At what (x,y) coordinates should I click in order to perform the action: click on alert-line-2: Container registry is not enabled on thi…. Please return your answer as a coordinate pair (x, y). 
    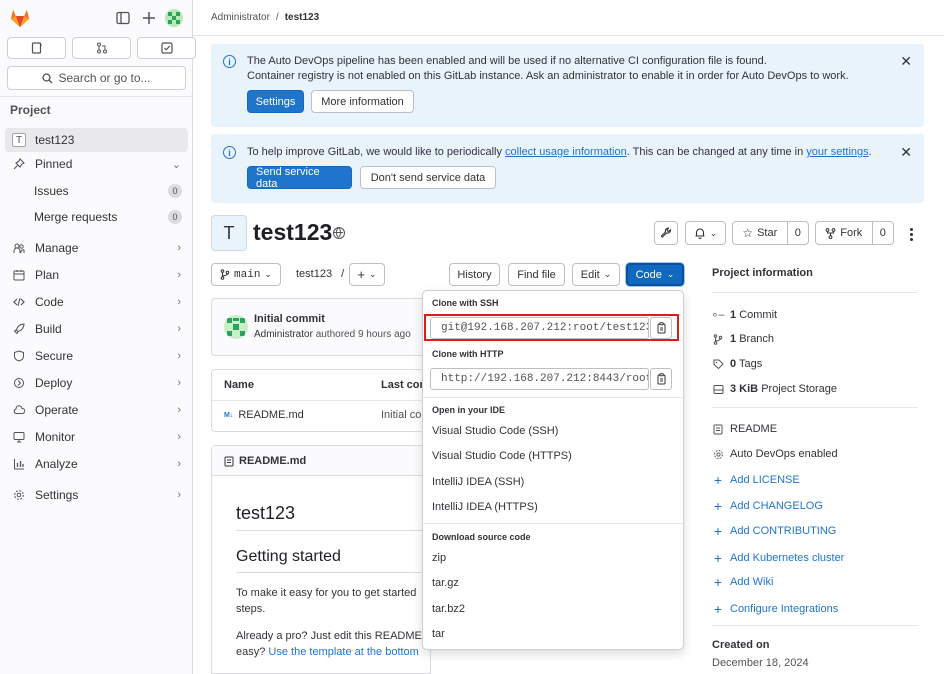
    Looking at the image, I should click on (548, 76).